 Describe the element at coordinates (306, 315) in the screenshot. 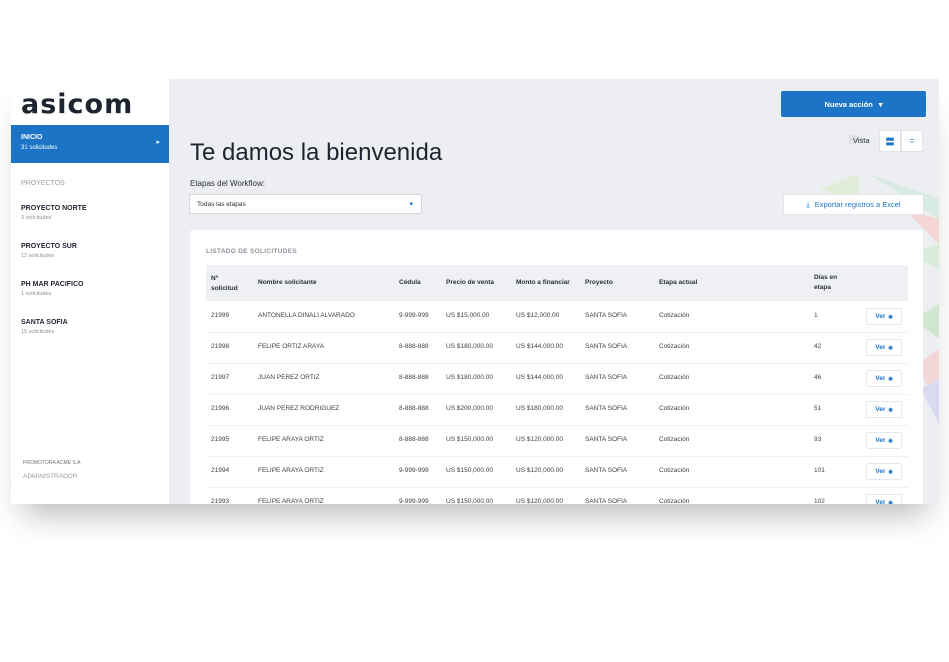

I see `cell-name: ANTONELLA DINALI ALVARADO` at that location.